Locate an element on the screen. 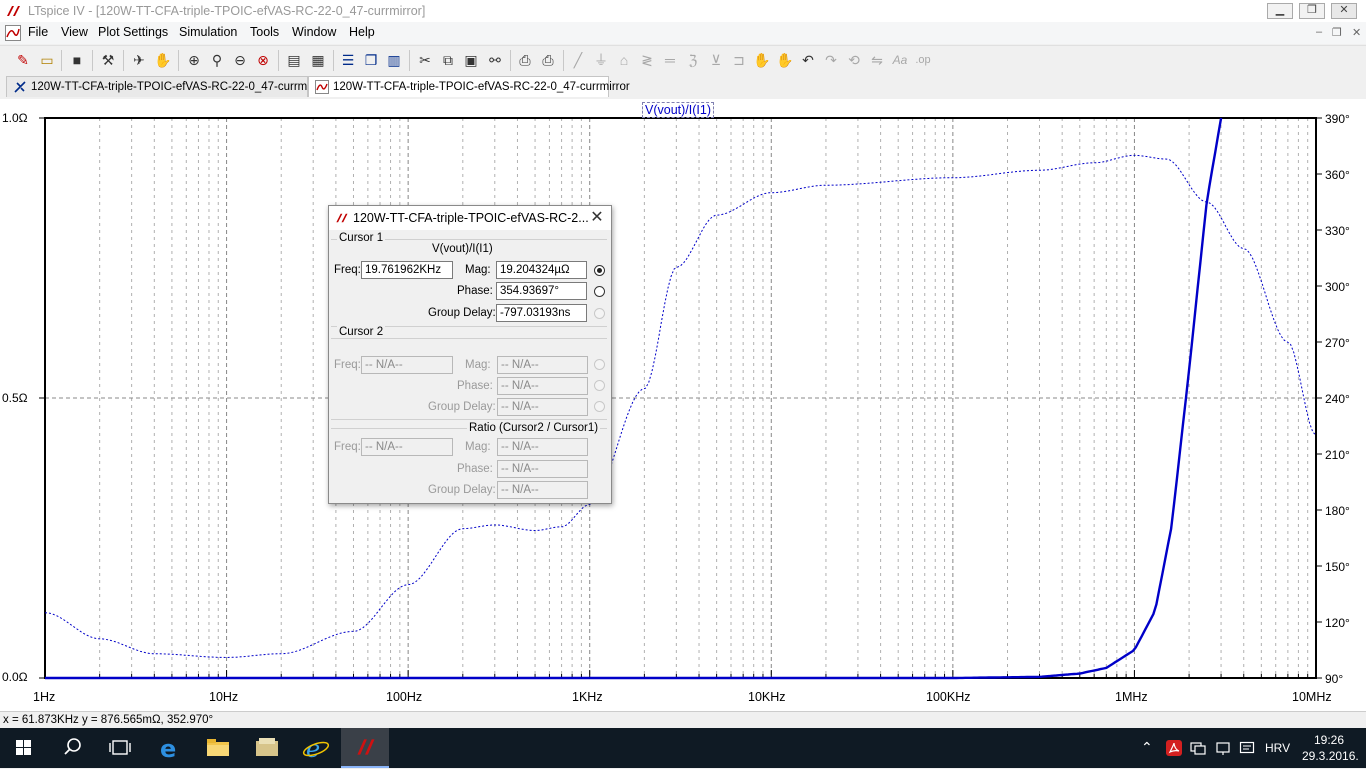 The image size is (1366, 769). cursor1-mag-field: 19.204324µΩ is located at coordinates (541, 270).